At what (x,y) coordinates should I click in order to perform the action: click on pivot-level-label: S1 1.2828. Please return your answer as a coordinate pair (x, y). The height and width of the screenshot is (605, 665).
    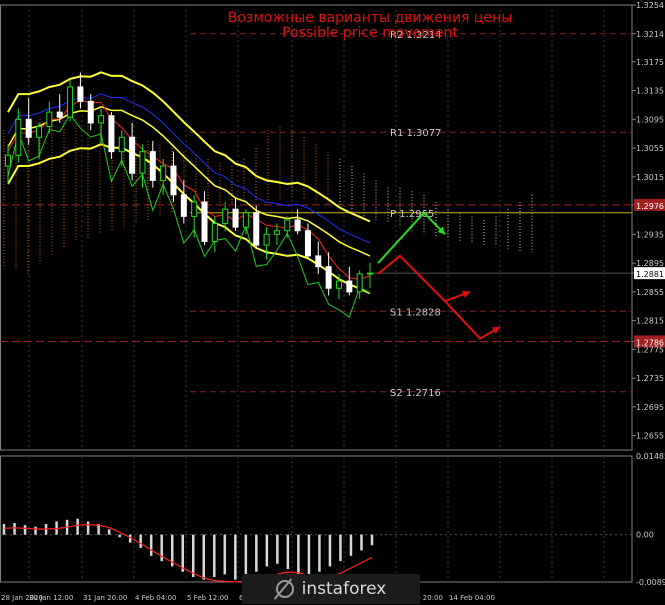
    Looking at the image, I should click on (415, 312).